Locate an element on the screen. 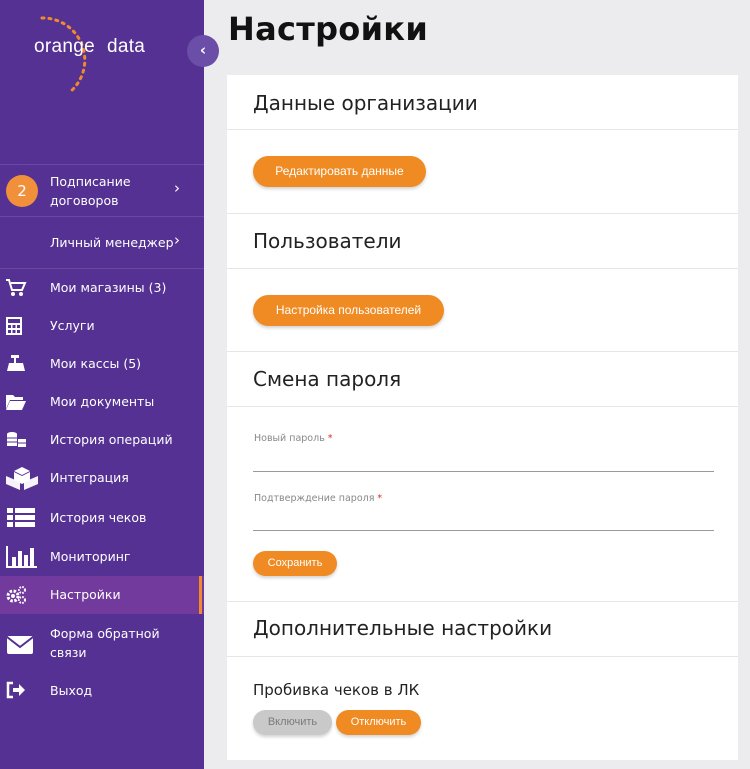 The width and height of the screenshot is (750, 769). new-password-label-text: Новый пароль is located at coordinates (289, 438).